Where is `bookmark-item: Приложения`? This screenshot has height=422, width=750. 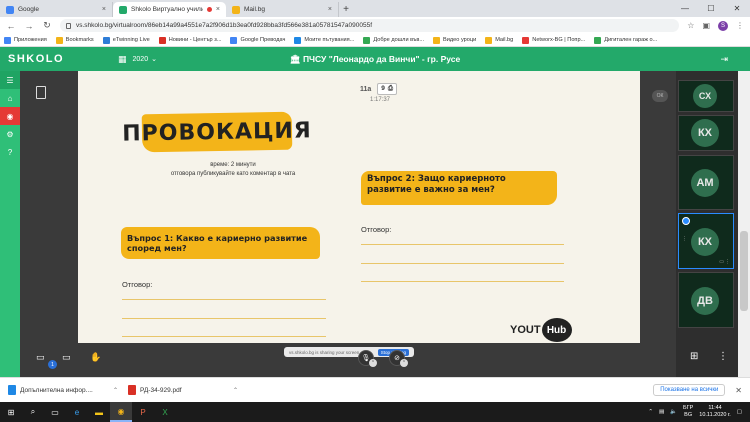
bookmark-item: Приложения is located at coordinates (25, 40).